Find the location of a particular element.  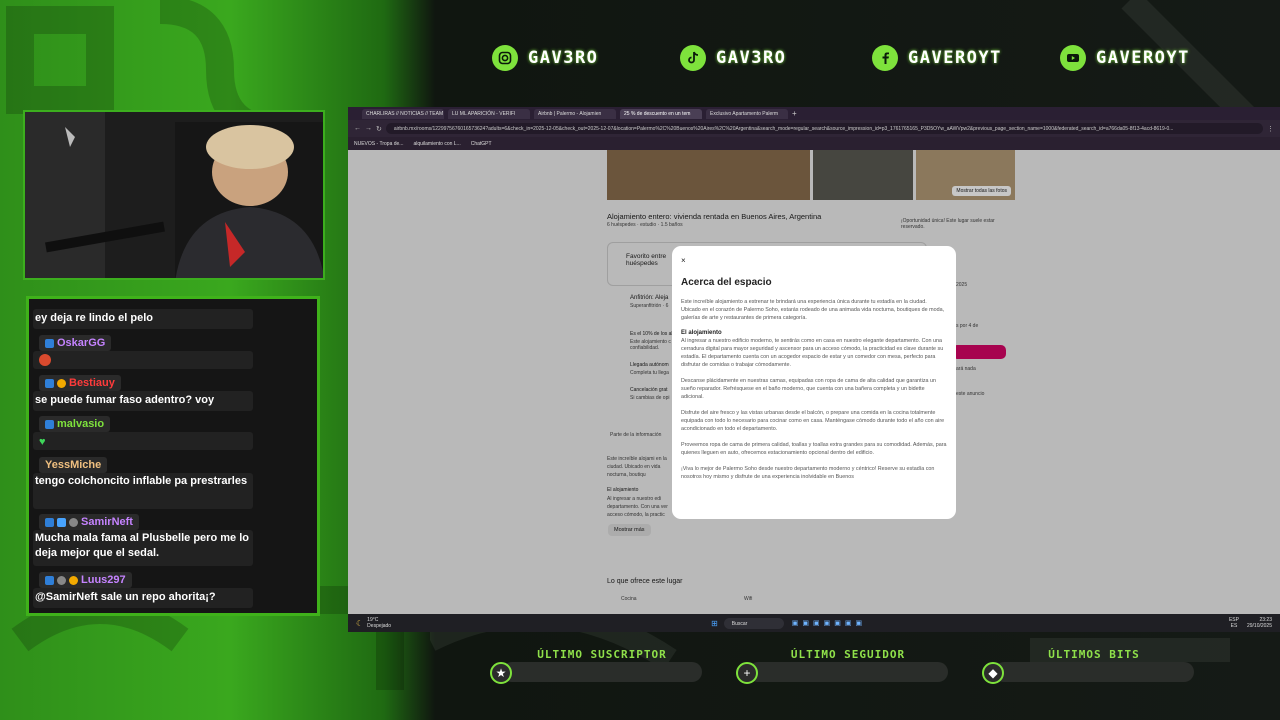

chat-message-text: @SamirNeft sale un repo ahorita¡? is located at coordinates (125, 597).